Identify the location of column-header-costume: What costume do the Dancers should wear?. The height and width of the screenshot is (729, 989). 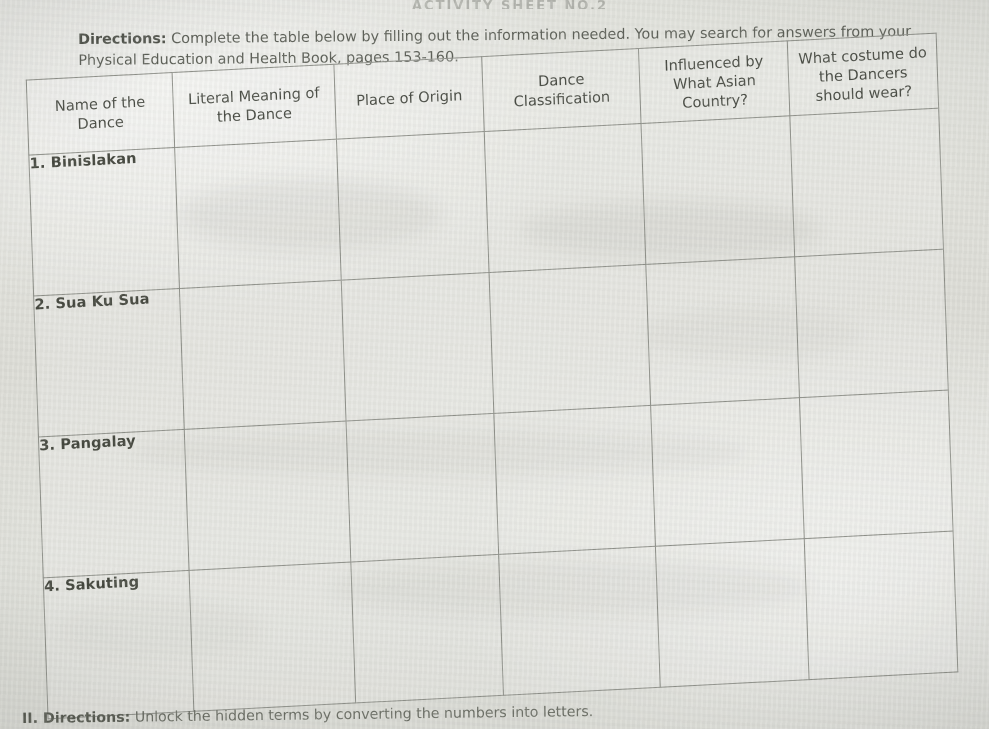
(863, 74).